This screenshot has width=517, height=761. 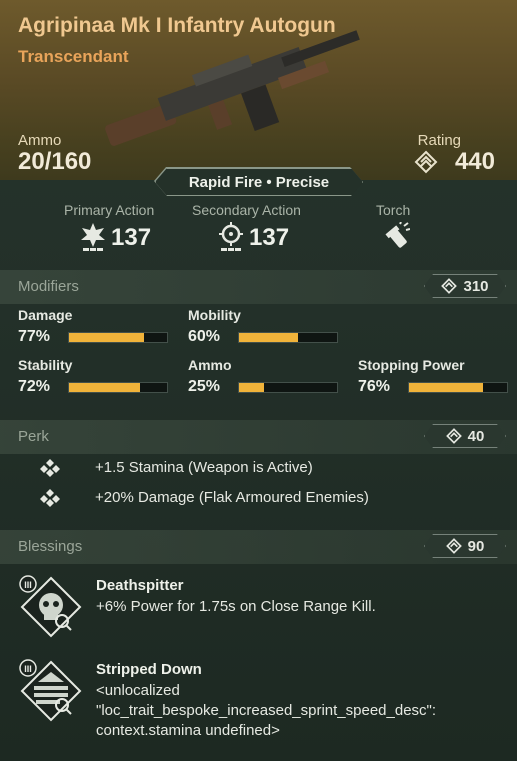 I want to click on weapon-rarity: Transcendant, so click(x=73, y=56).